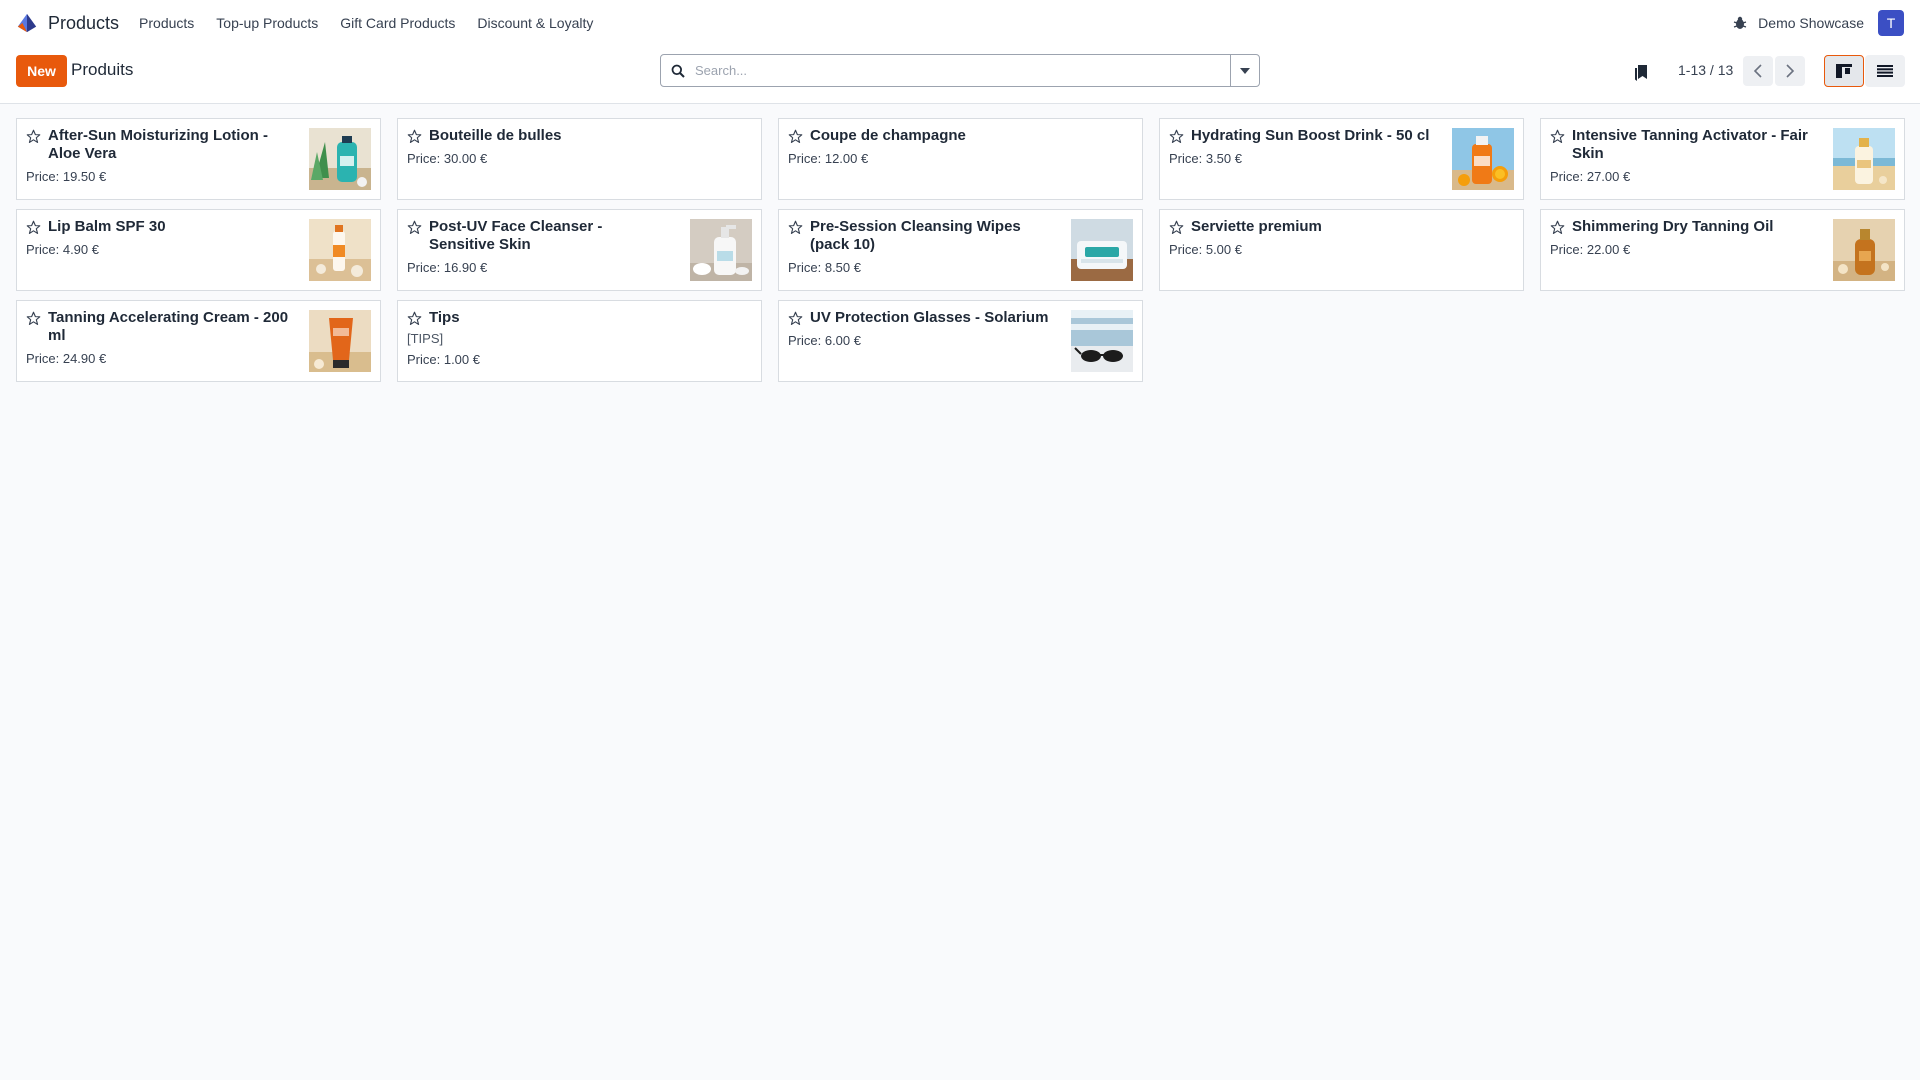  What do you see at coordinates (1740, 23) in the screenshot?
I see `debug-bug-icon` at bounding box center [1740, 23].